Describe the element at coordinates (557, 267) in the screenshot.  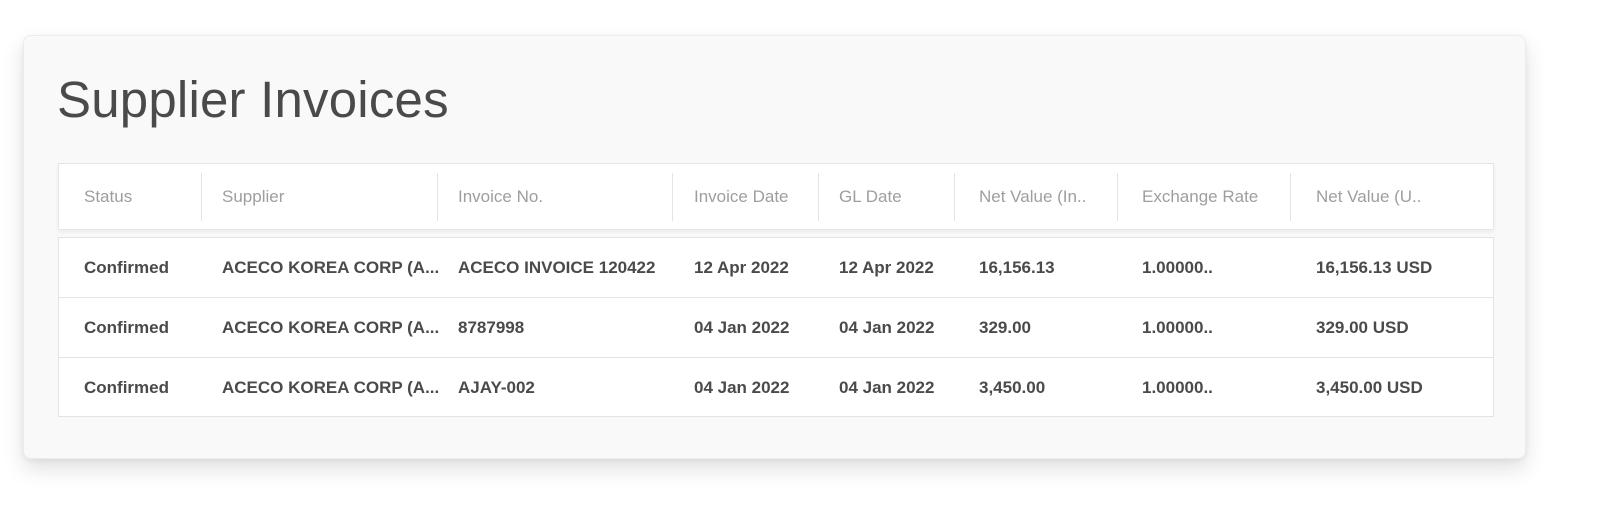
I see `invoice-no-cell: ACECO INVOICE 120422` at that location.